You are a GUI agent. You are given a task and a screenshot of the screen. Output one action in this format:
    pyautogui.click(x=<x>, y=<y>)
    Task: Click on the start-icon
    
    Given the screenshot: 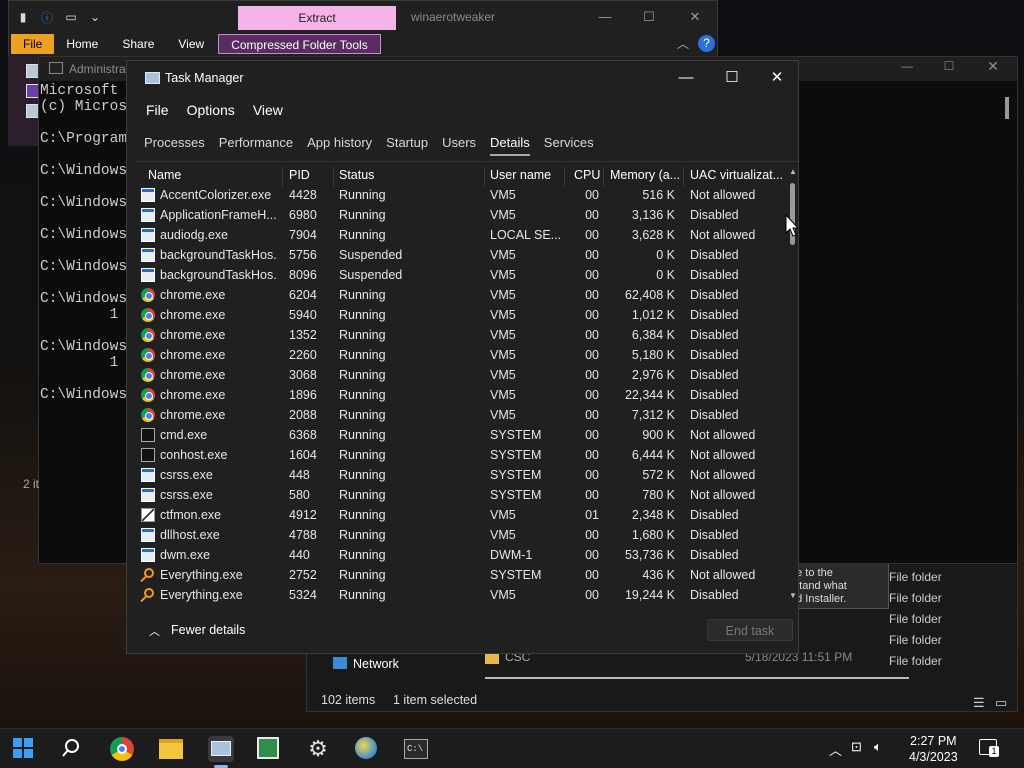 What is the action you would take?
    pyautogui.click(x=24, y=749)
    